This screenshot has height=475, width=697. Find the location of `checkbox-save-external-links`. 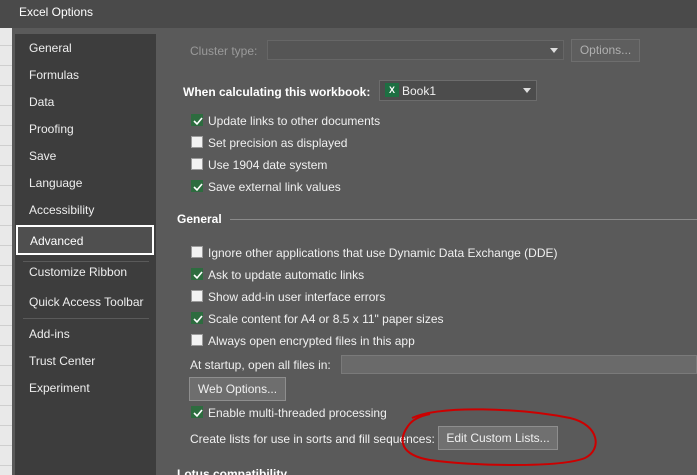

checkbox-save-external-links is located at coordinates (197, 186).